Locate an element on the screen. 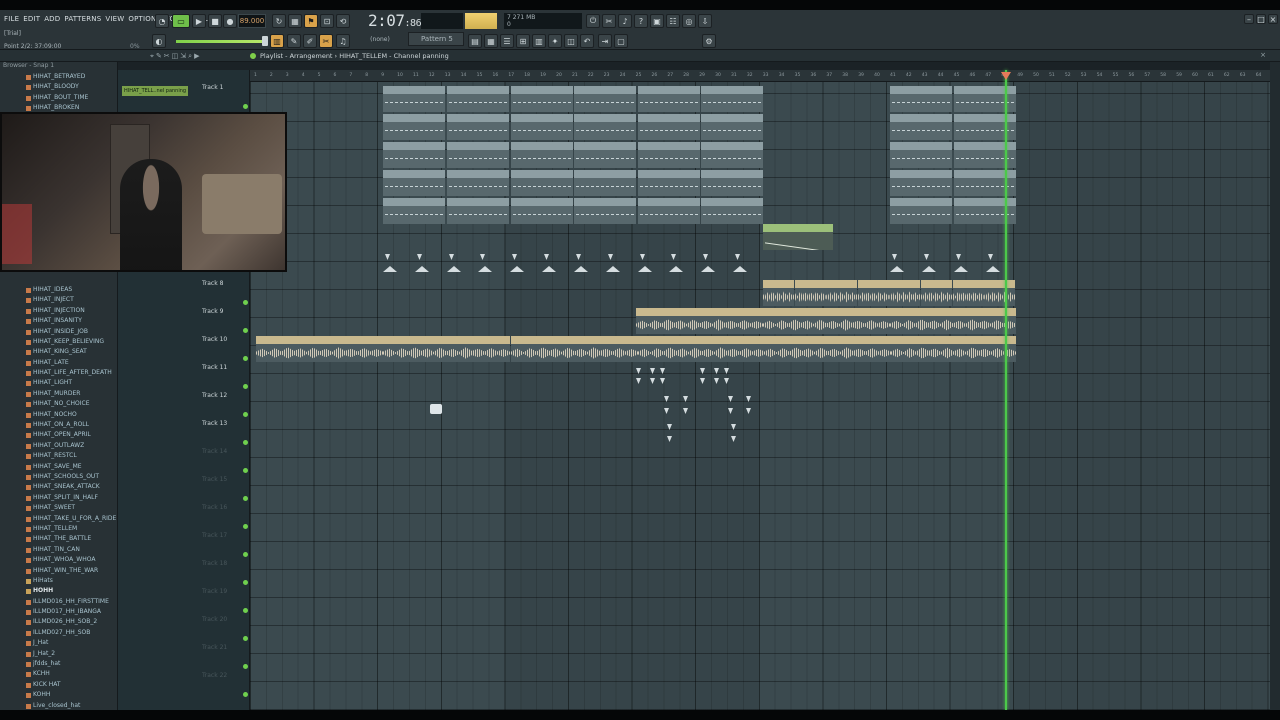 This screenshot has width=1280, height=720. browser-item: HIHAT_MURDER is located at coordinates (58, 394).